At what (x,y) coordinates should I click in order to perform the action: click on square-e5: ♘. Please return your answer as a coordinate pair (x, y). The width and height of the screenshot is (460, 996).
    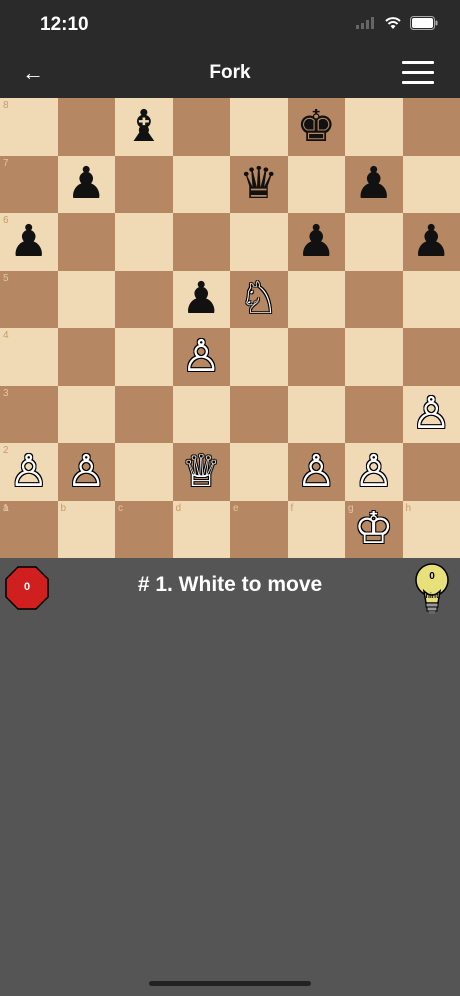
    Looking at the image, I should click on (259, 299).